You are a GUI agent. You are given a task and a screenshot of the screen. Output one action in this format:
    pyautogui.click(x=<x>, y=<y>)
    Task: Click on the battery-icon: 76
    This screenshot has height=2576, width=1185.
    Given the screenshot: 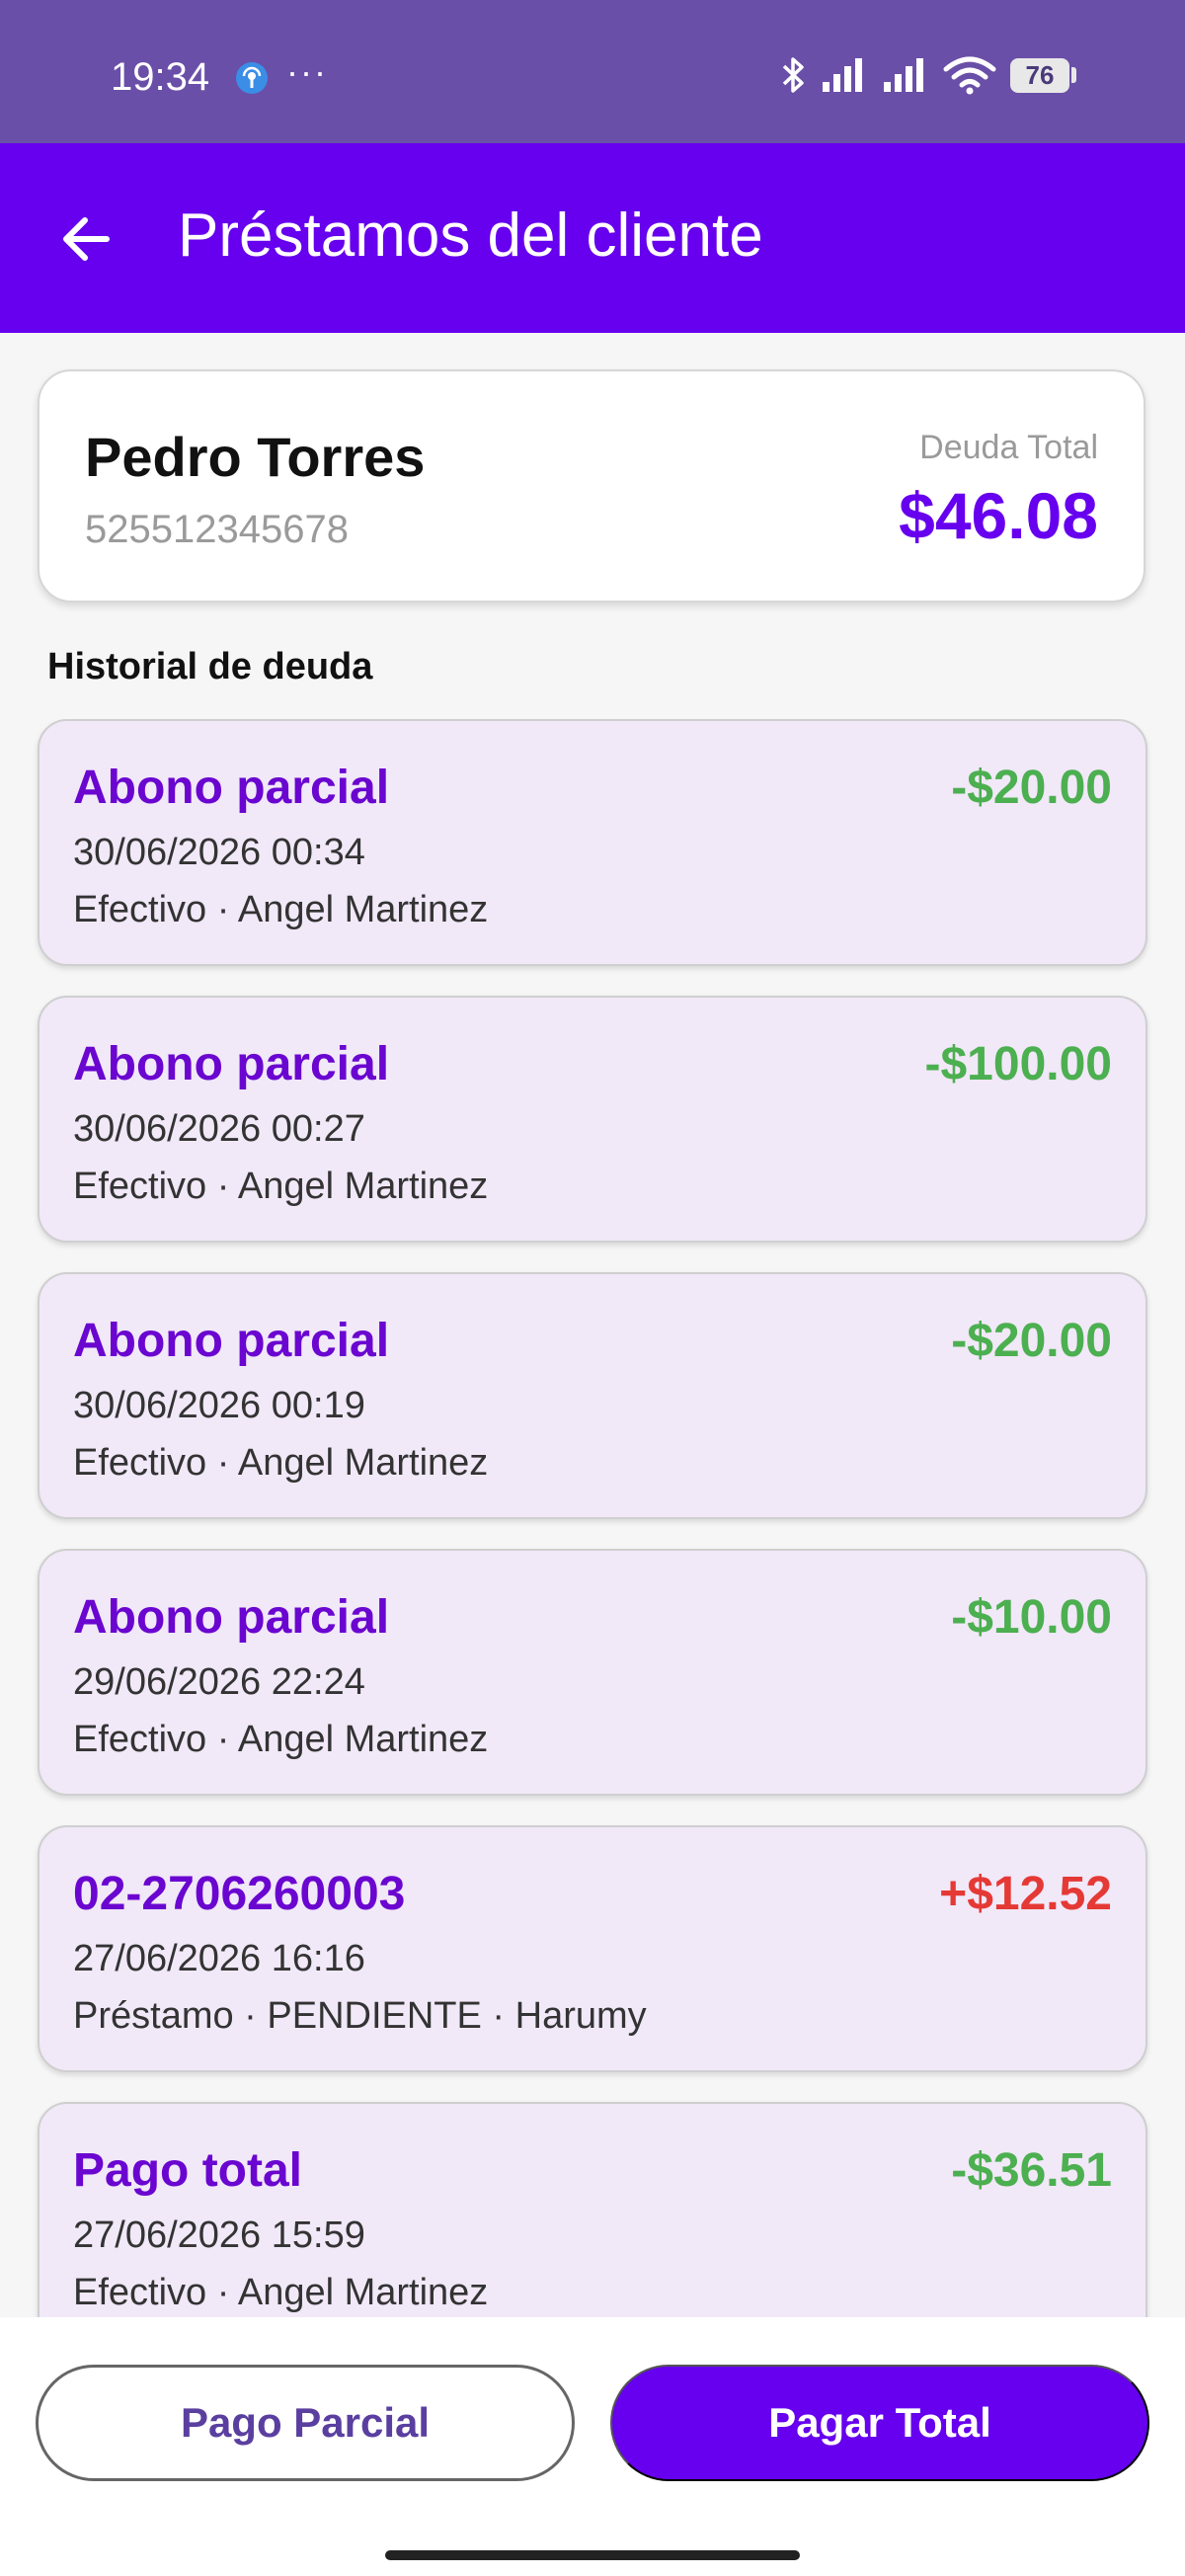 What is the action you would take?
    pyautogui.click(x=1043, y=75)
    